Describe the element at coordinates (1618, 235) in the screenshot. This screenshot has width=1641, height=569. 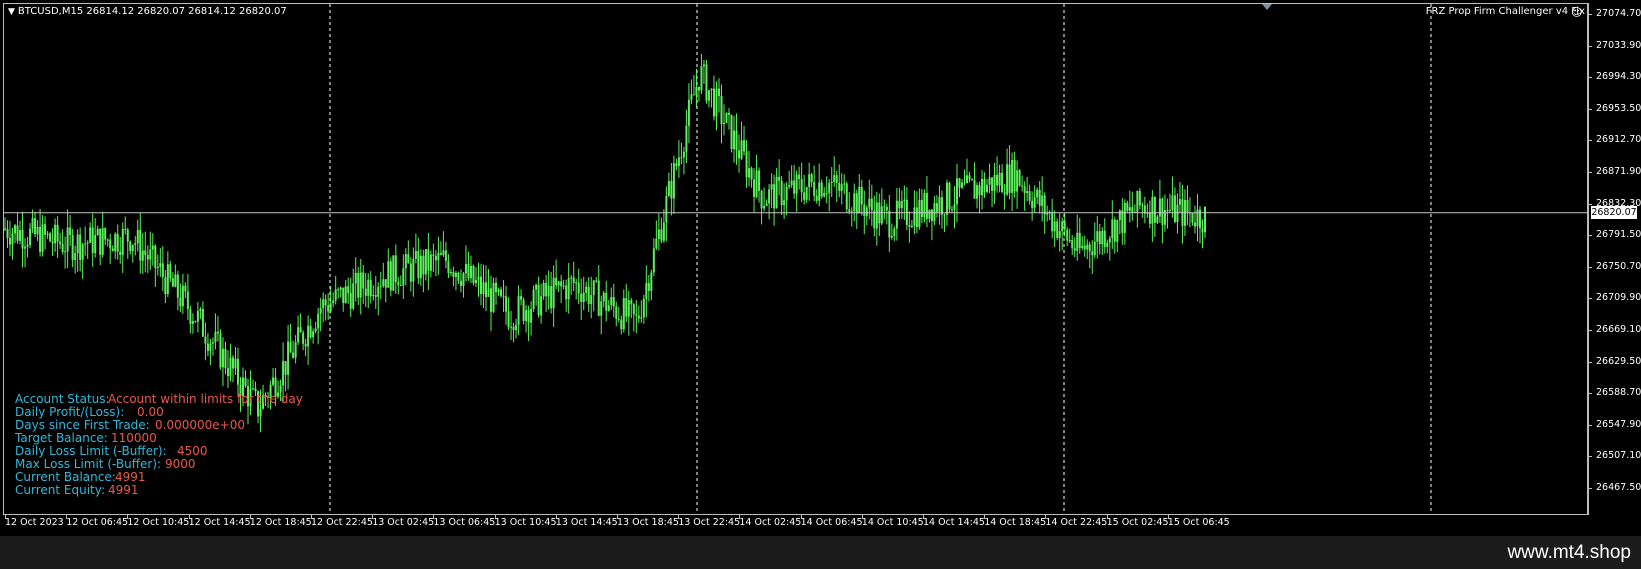
I see `price-label: 26791.50` at that location.